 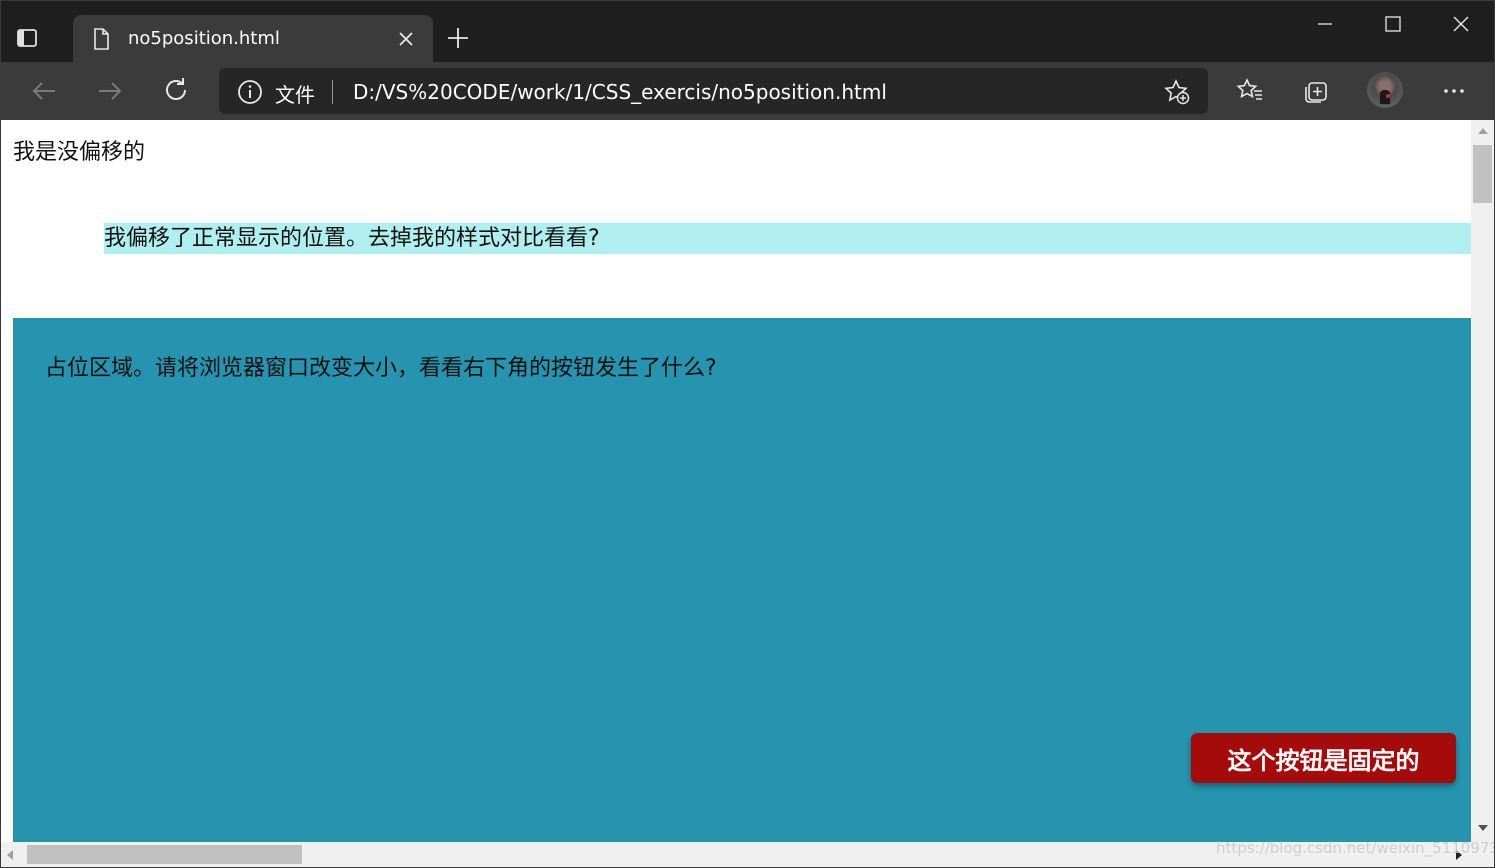 I want to click on add-favorite-icon, so click(x=1177, y=92).